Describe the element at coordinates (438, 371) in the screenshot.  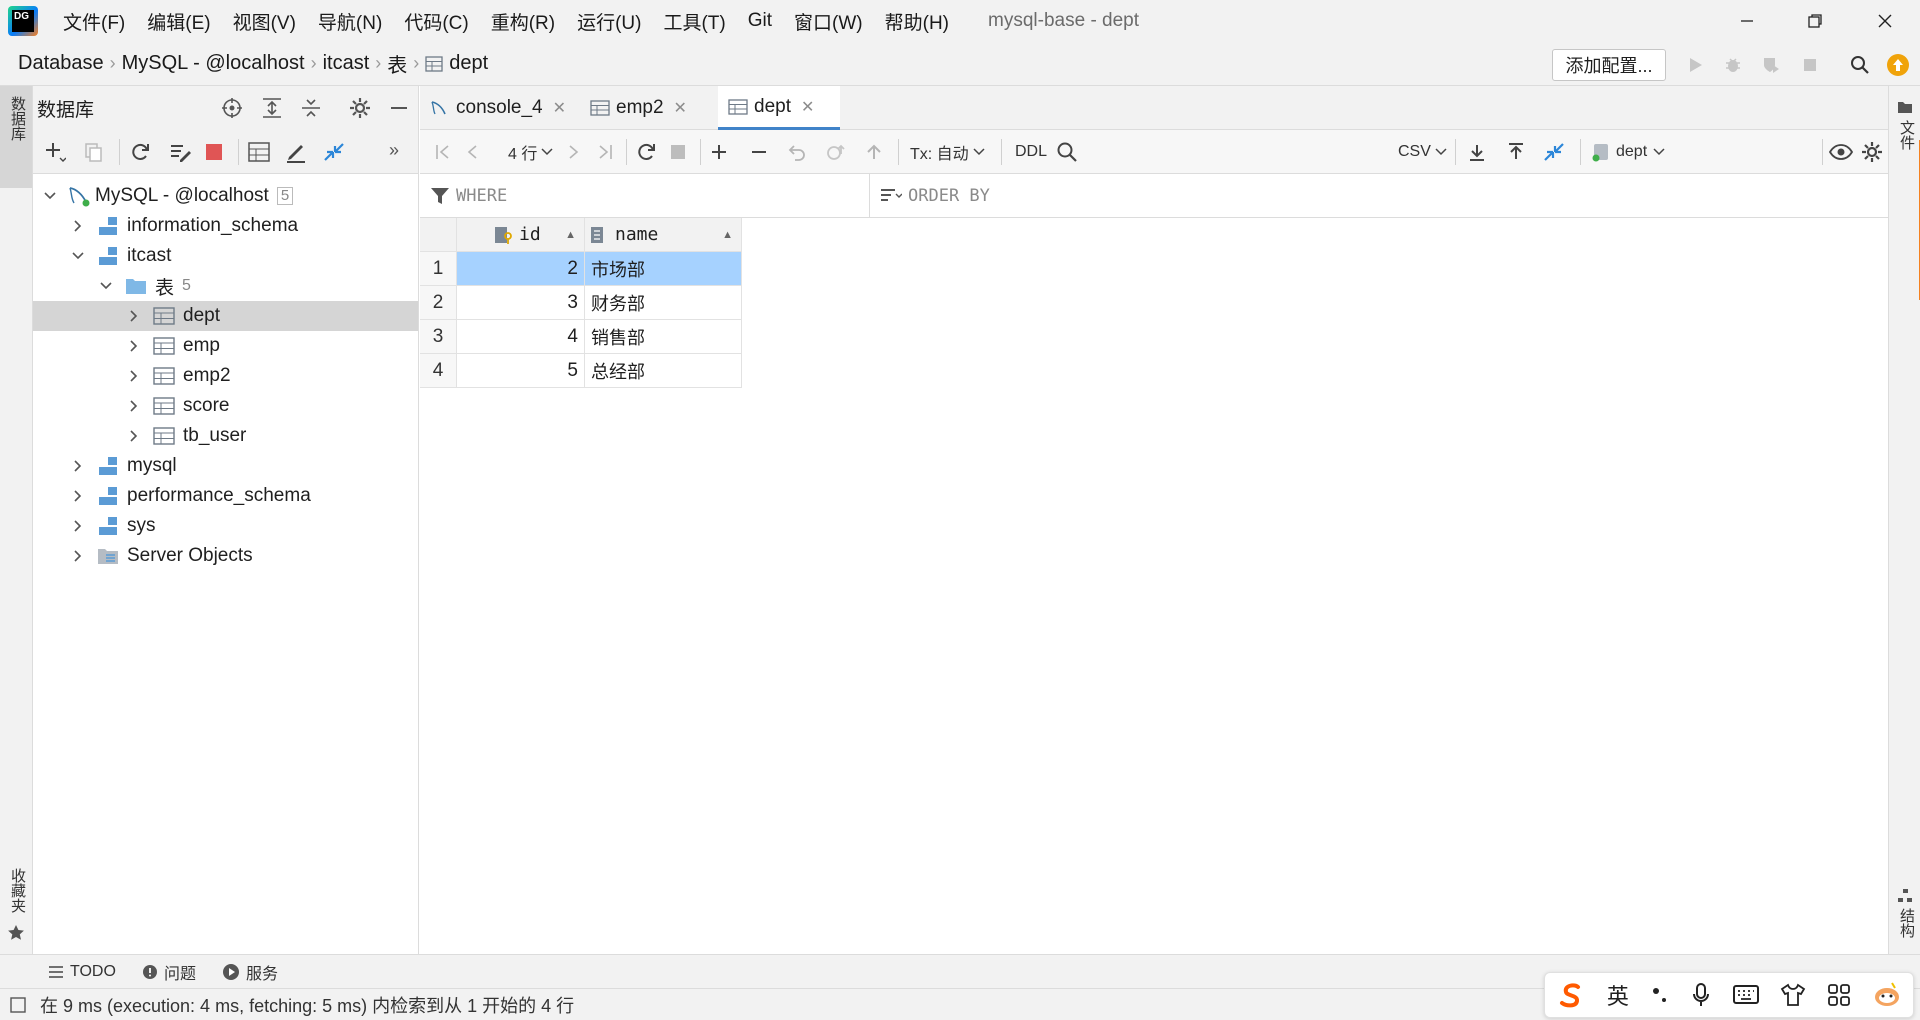
I see `row-number: 4` at that location.